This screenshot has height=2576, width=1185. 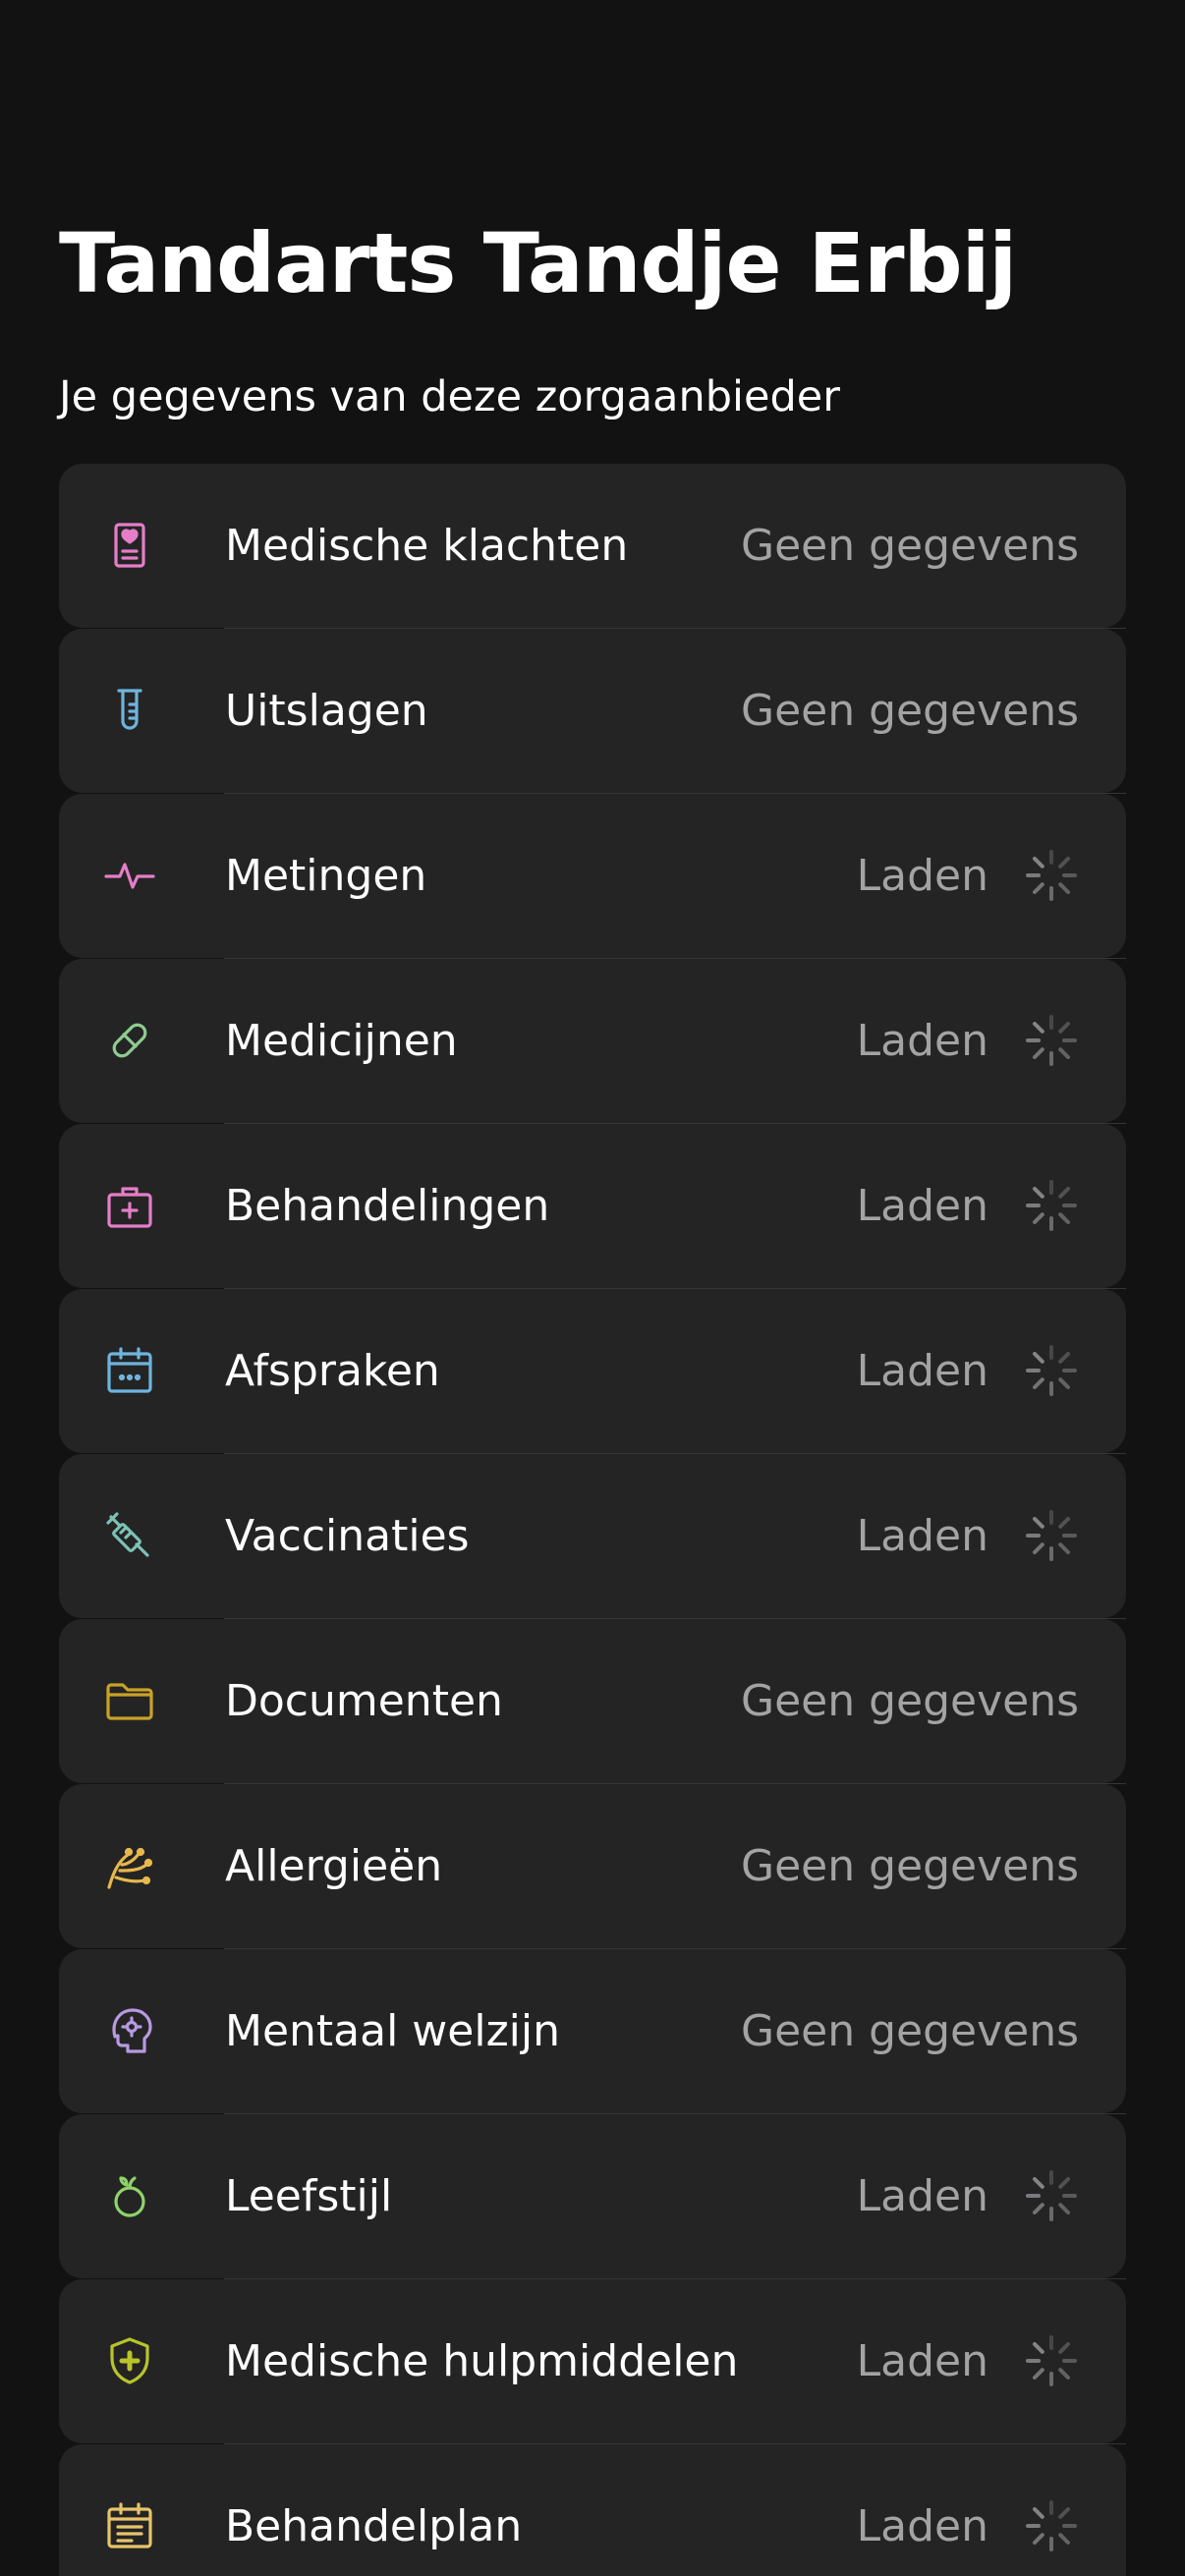 What do you see at coordinates (538, 263) in the screenshot?
I see `page-title: Tandarts Tandje Erbij` at bounding box center [538, 263].